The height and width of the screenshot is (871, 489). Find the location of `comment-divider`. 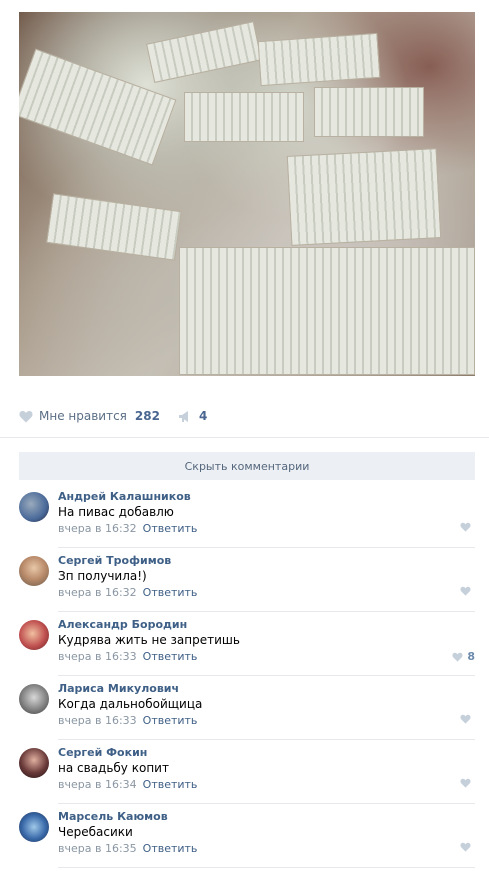

comment-divider is located at coordinates (266, 867).